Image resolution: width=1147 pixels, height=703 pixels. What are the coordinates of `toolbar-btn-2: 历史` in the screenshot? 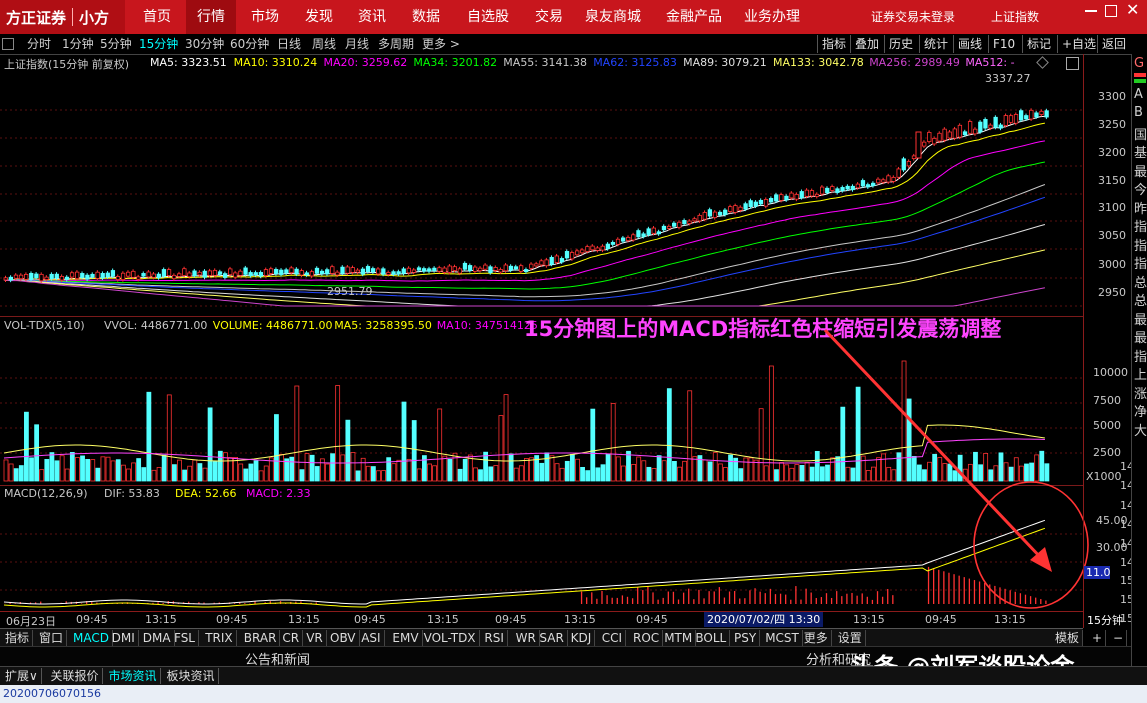 It's located at (900, 44).